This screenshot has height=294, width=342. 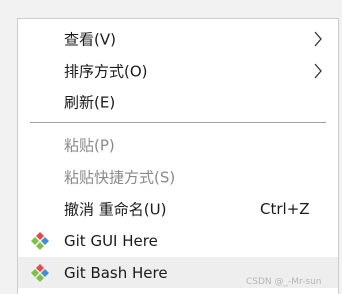 What do you see at coordinates (111, 240) in the screenshot?
I see `menu-item-git-gui-here-label: Git GUI Here` at bounding box center [111, 240].